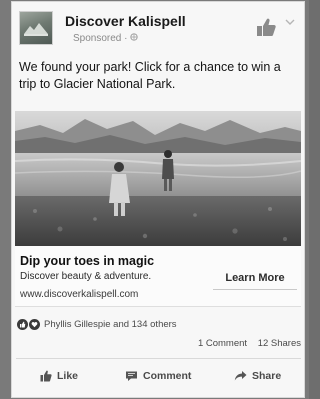  What do you see at coordinates (134, 37) in the screenshot?
I see `globe-icon` at bounding box center [134, 37].